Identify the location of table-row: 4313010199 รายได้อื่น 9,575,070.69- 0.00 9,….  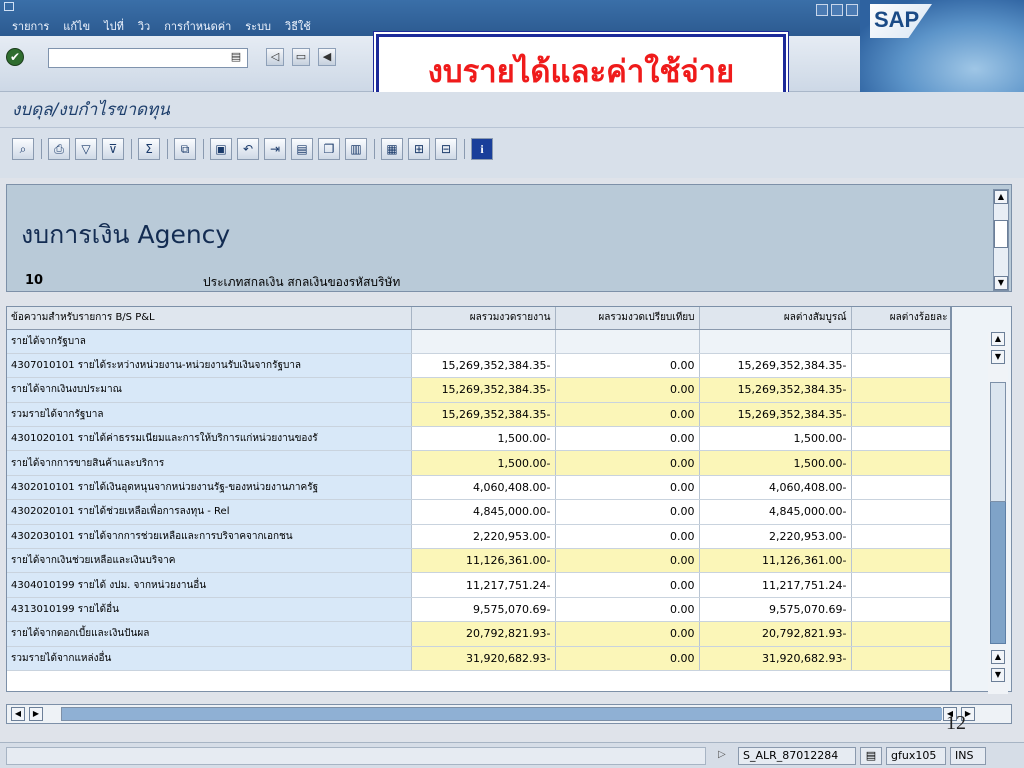
(478, 610).